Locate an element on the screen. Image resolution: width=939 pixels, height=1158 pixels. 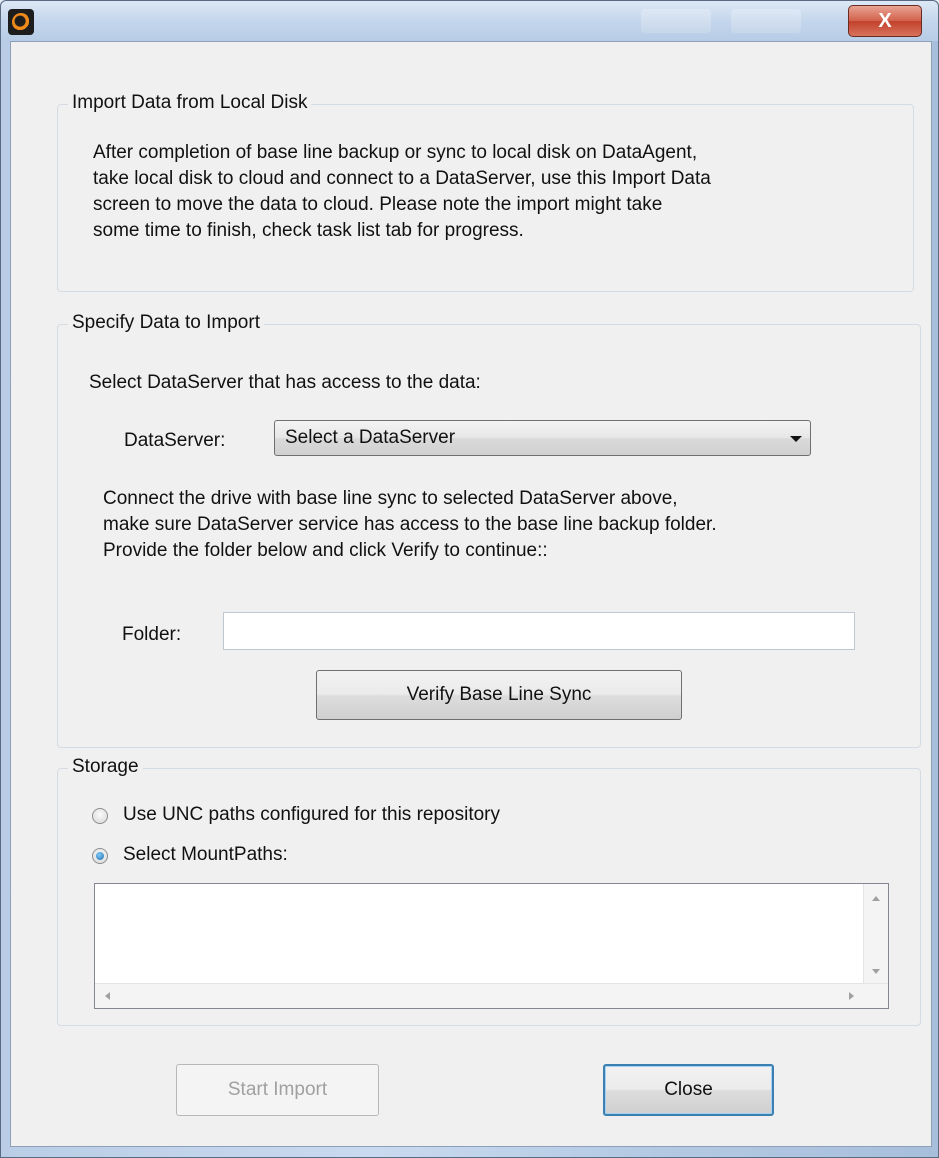
dataserver-dropdown: Select a DataServer is located at coordinates (542, 438).